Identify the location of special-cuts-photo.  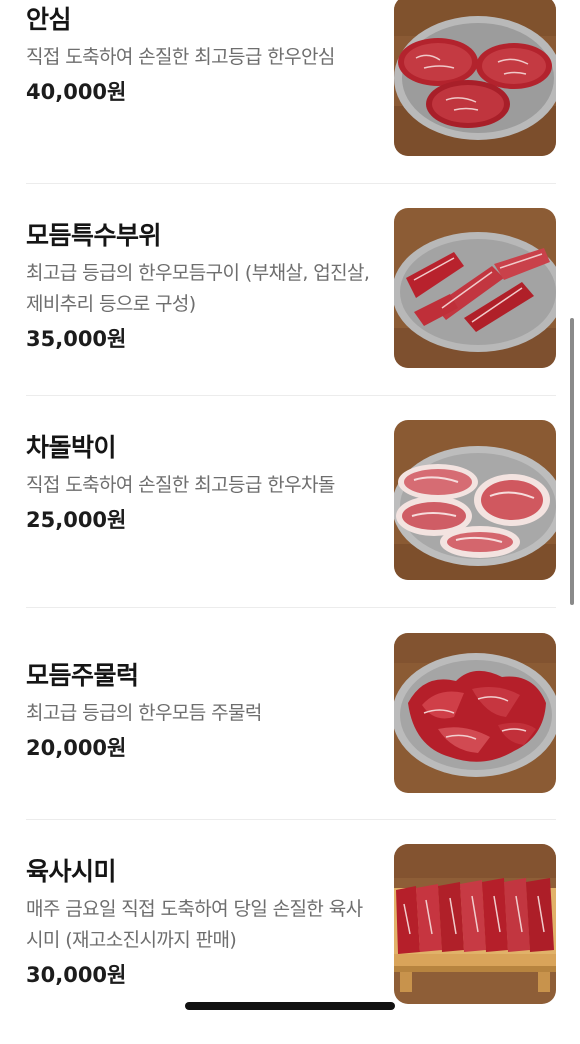
(475, 288).